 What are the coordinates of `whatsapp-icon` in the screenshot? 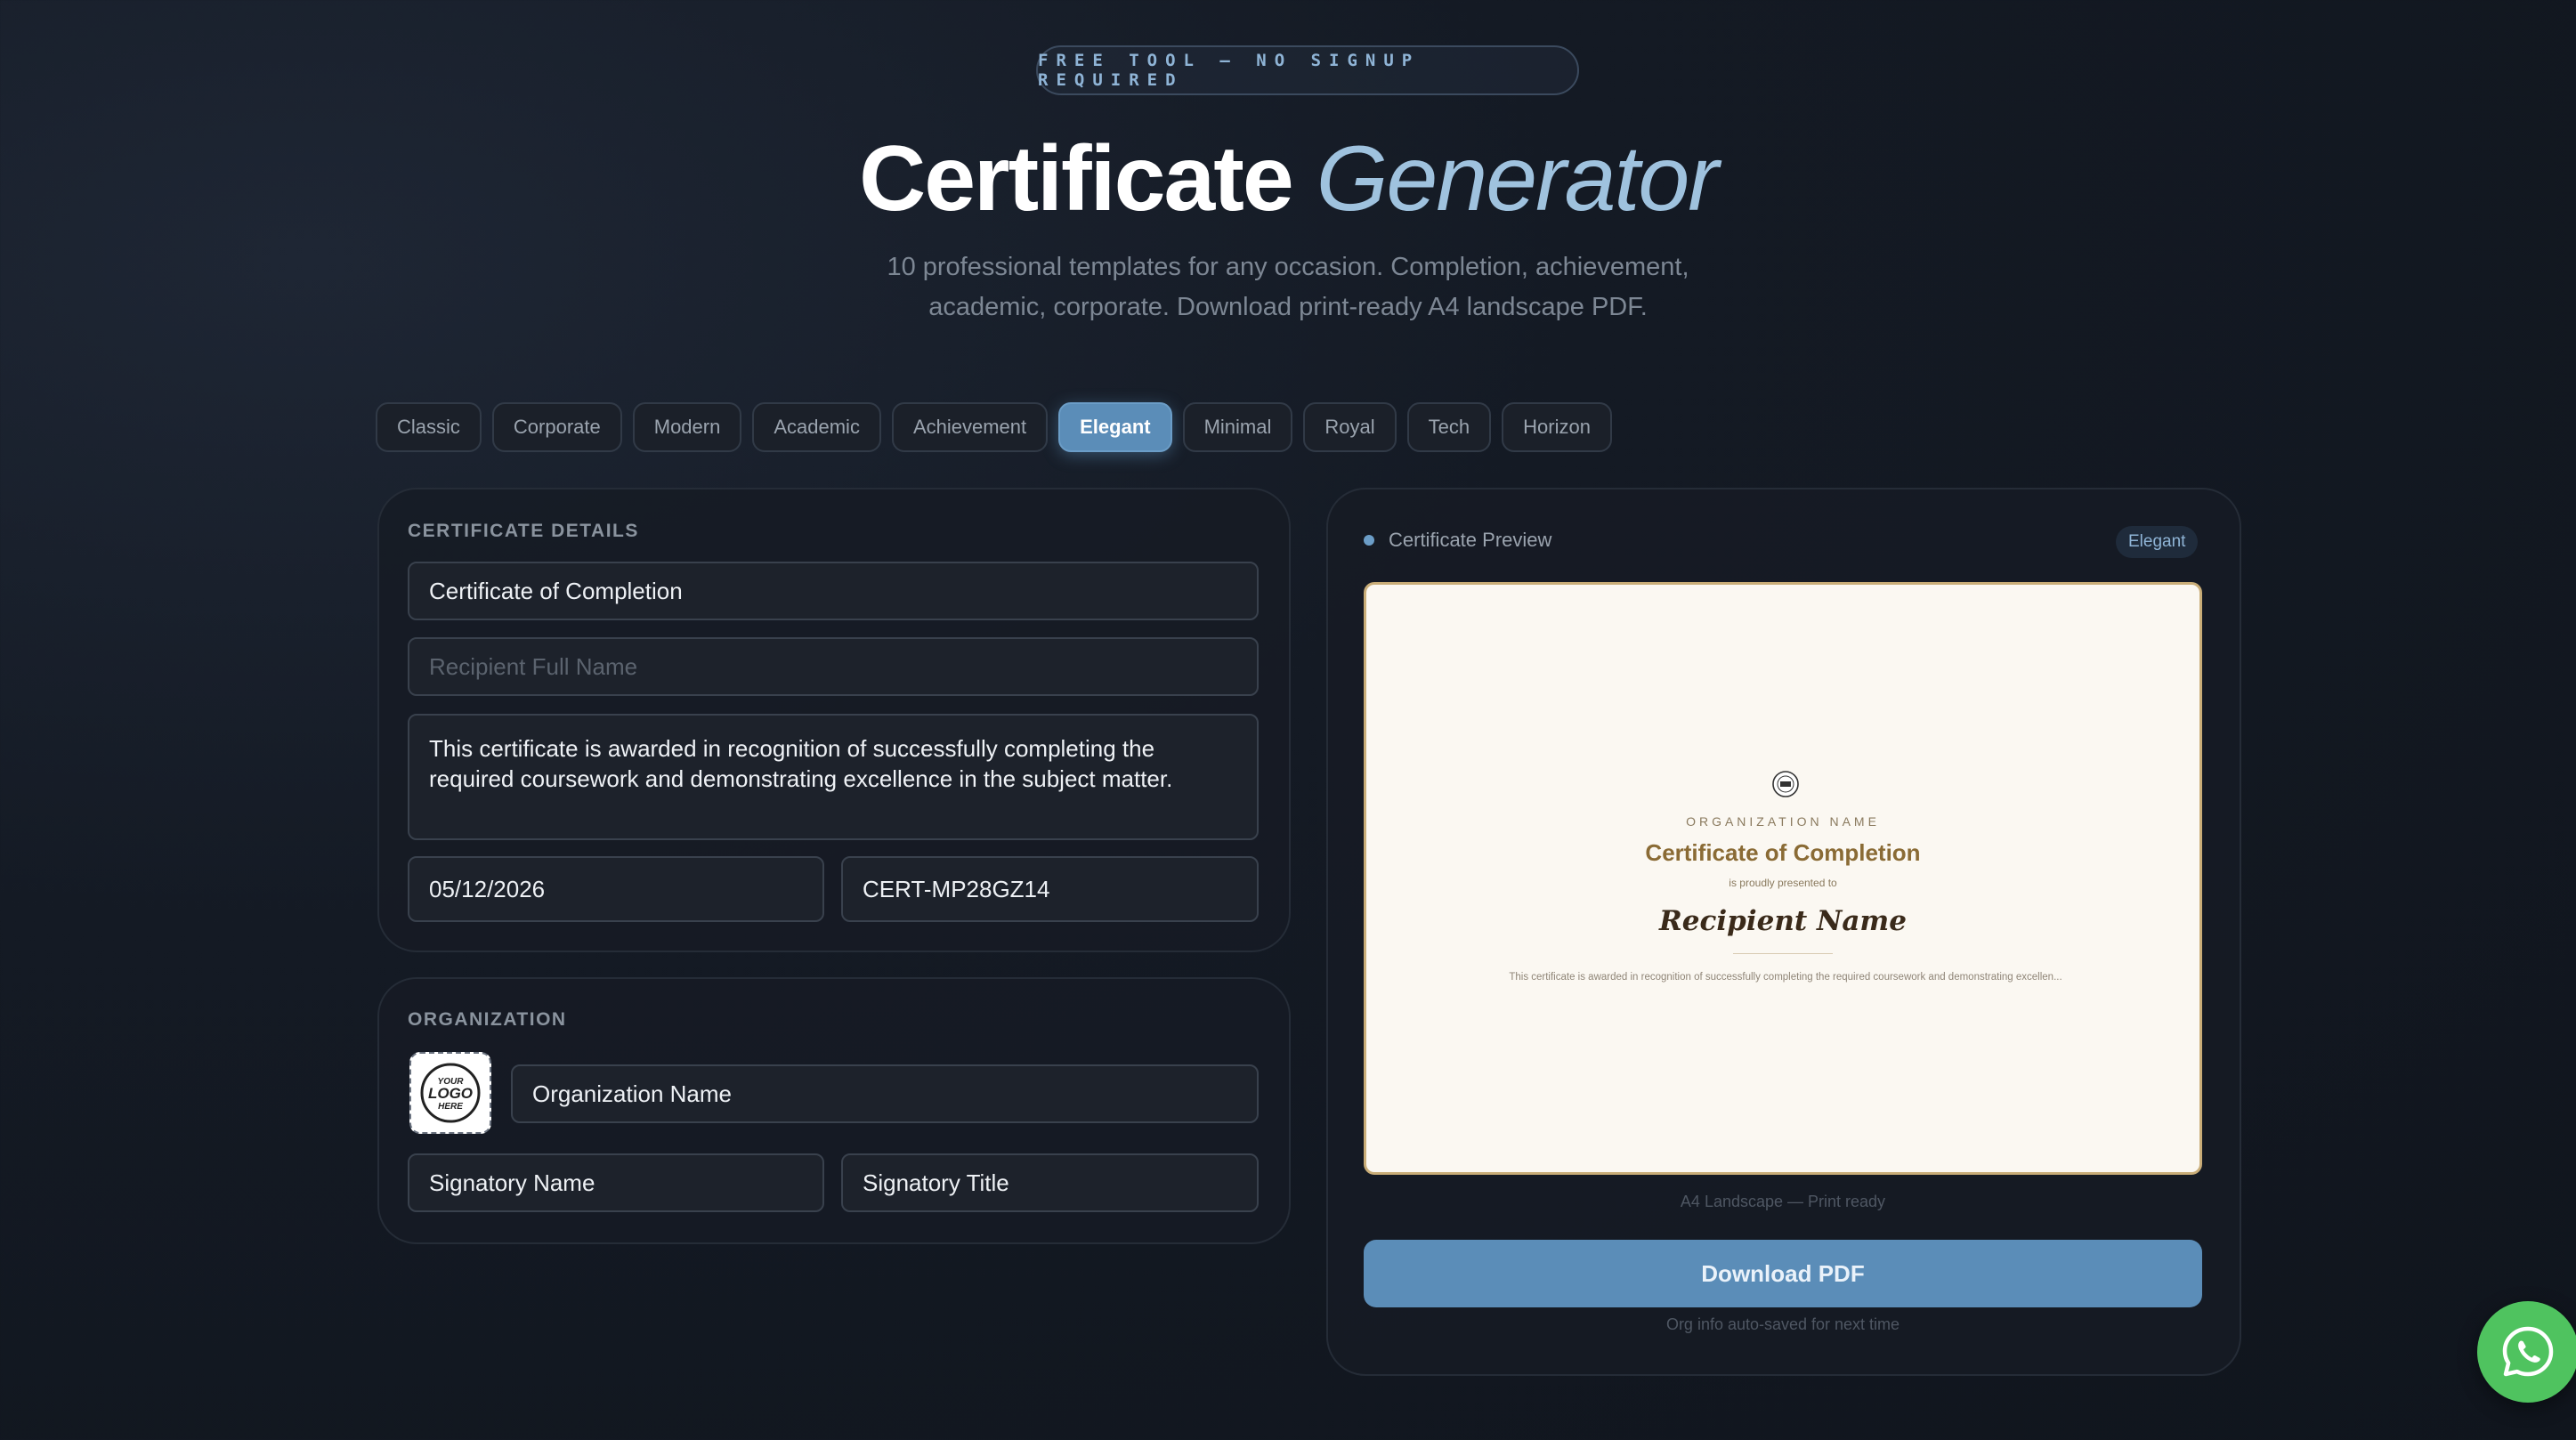 It's located at (2528, 1351).